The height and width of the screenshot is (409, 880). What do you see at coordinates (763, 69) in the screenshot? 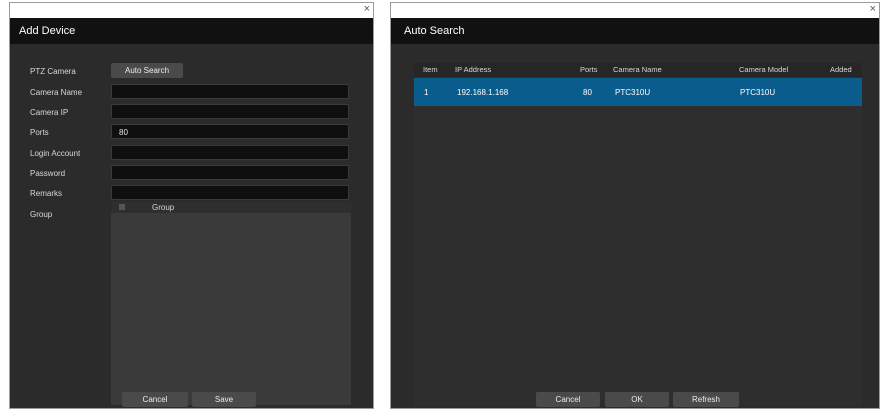
I see `column-camera-model: Camera Model` at bounding box center [763, 69].